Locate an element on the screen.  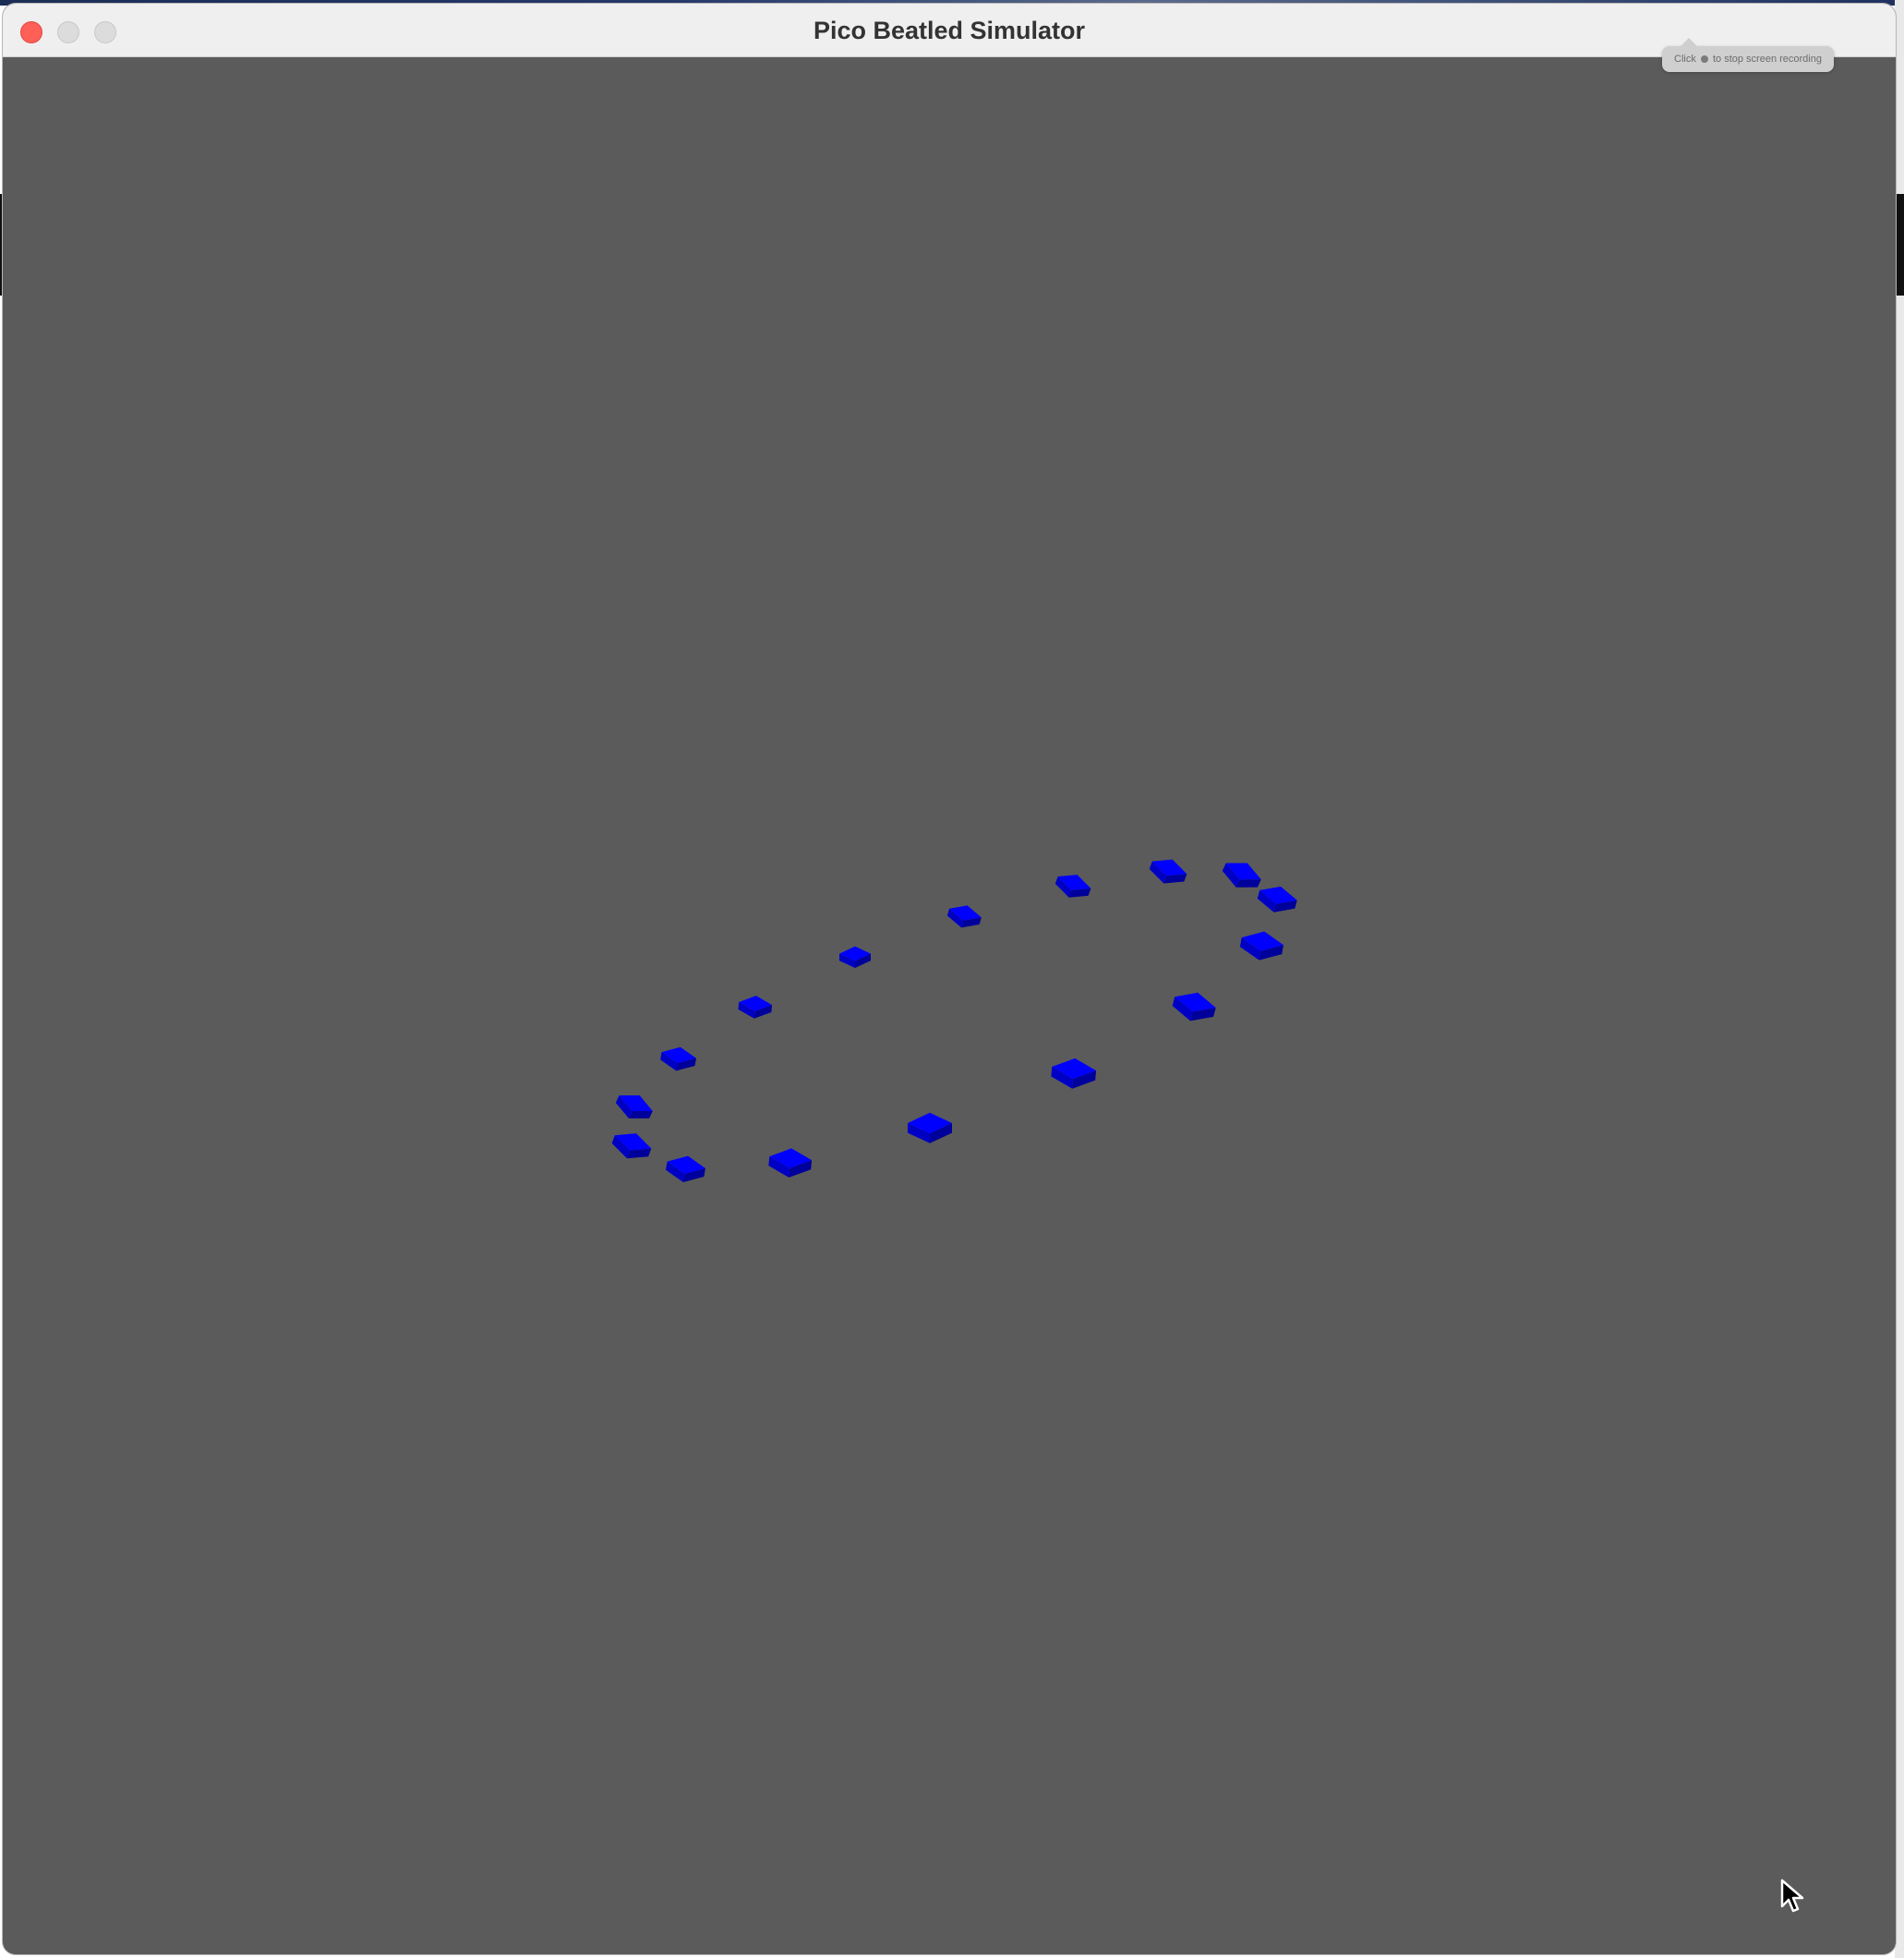
desktop-background-right-dark is located at coordinates (1899, 245).